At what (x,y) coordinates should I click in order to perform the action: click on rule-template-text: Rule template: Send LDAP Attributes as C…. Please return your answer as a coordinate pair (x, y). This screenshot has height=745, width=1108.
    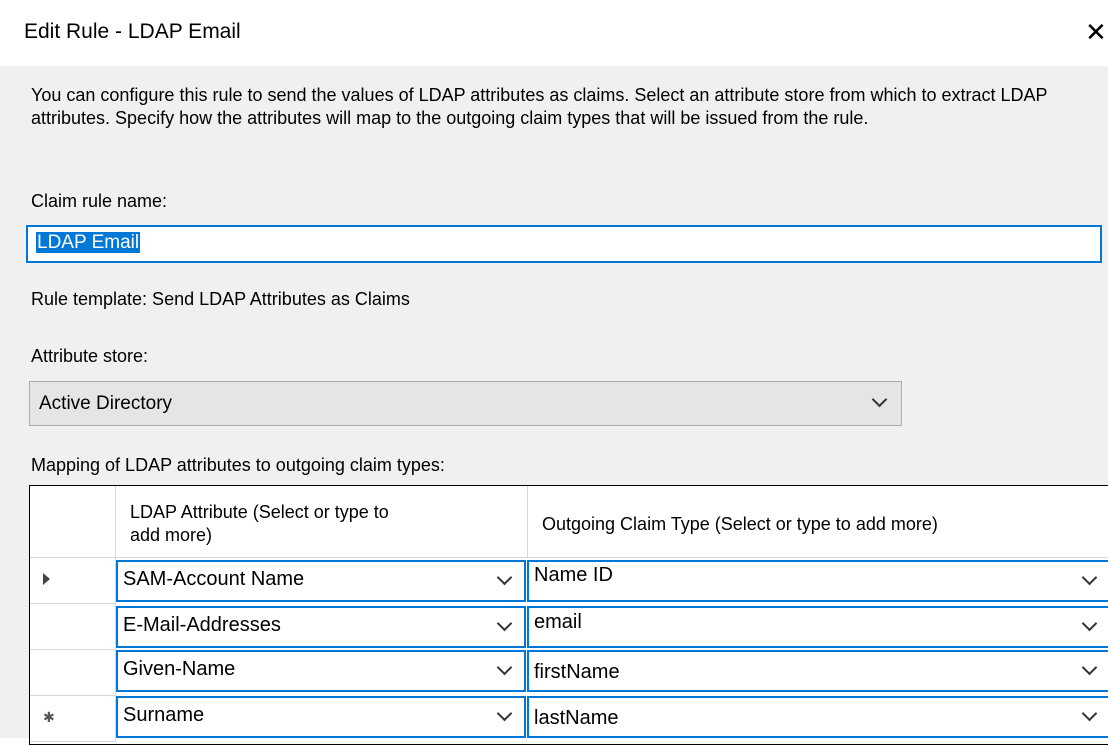
    Looking at the image, I should click on (220, 299).